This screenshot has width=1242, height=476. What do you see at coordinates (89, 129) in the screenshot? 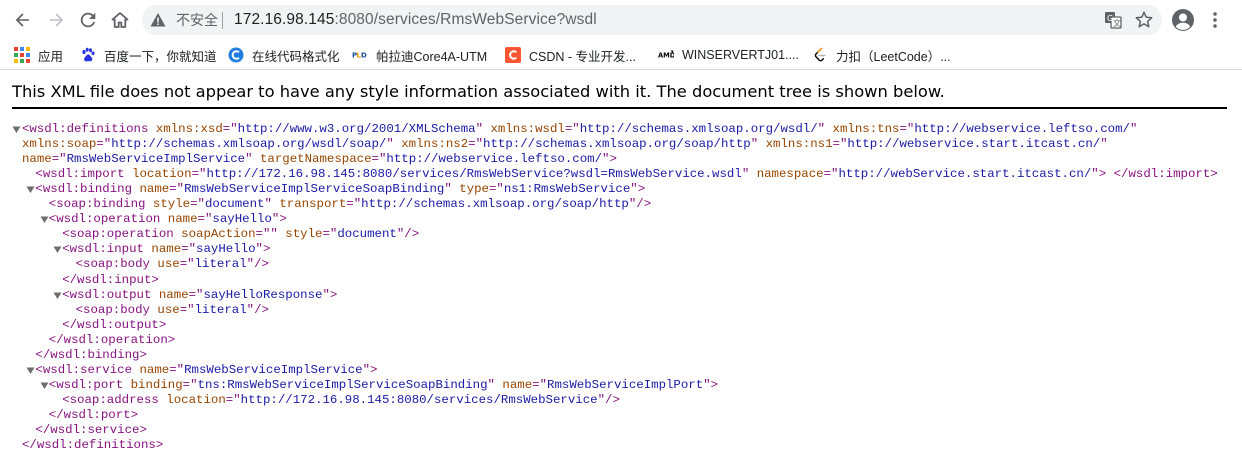
I see `xml-tag: <wsdl:definitions` at bounding box center [89, 129].